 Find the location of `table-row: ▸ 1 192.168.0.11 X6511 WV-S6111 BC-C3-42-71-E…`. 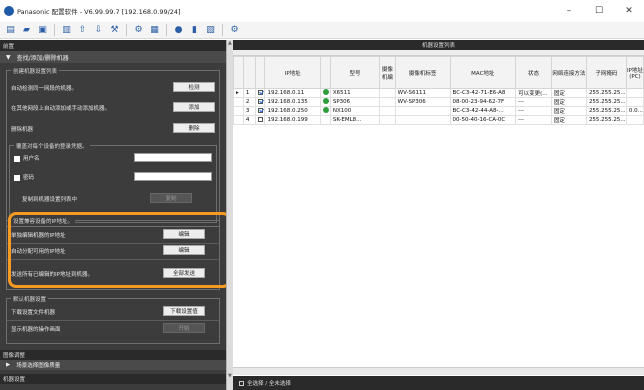

table-row: ▸ 1 192.168.0.11 X6511 WV-S6111 BC-C3-42-71-E… is located at coordinates (438, 93).